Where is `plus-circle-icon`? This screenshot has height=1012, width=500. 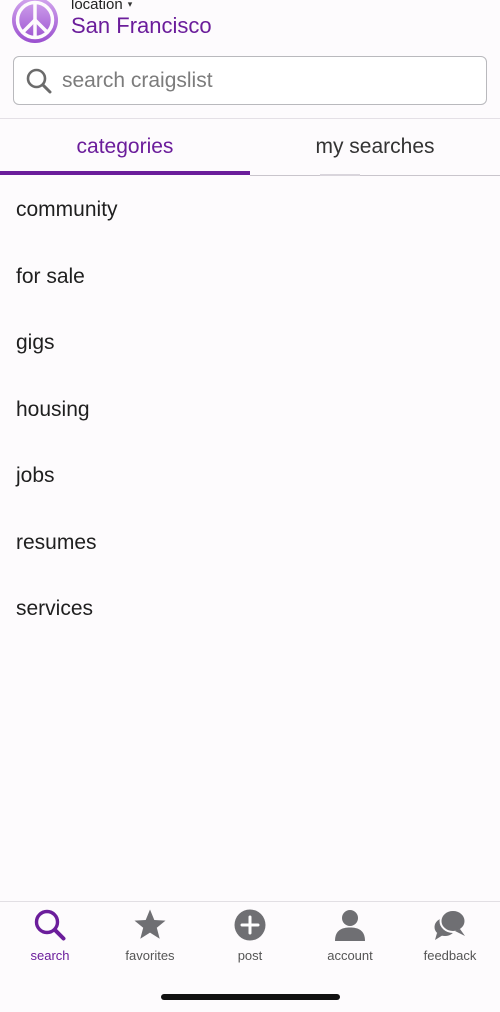
plus-circle-icon is located at coordinates (250, 925).